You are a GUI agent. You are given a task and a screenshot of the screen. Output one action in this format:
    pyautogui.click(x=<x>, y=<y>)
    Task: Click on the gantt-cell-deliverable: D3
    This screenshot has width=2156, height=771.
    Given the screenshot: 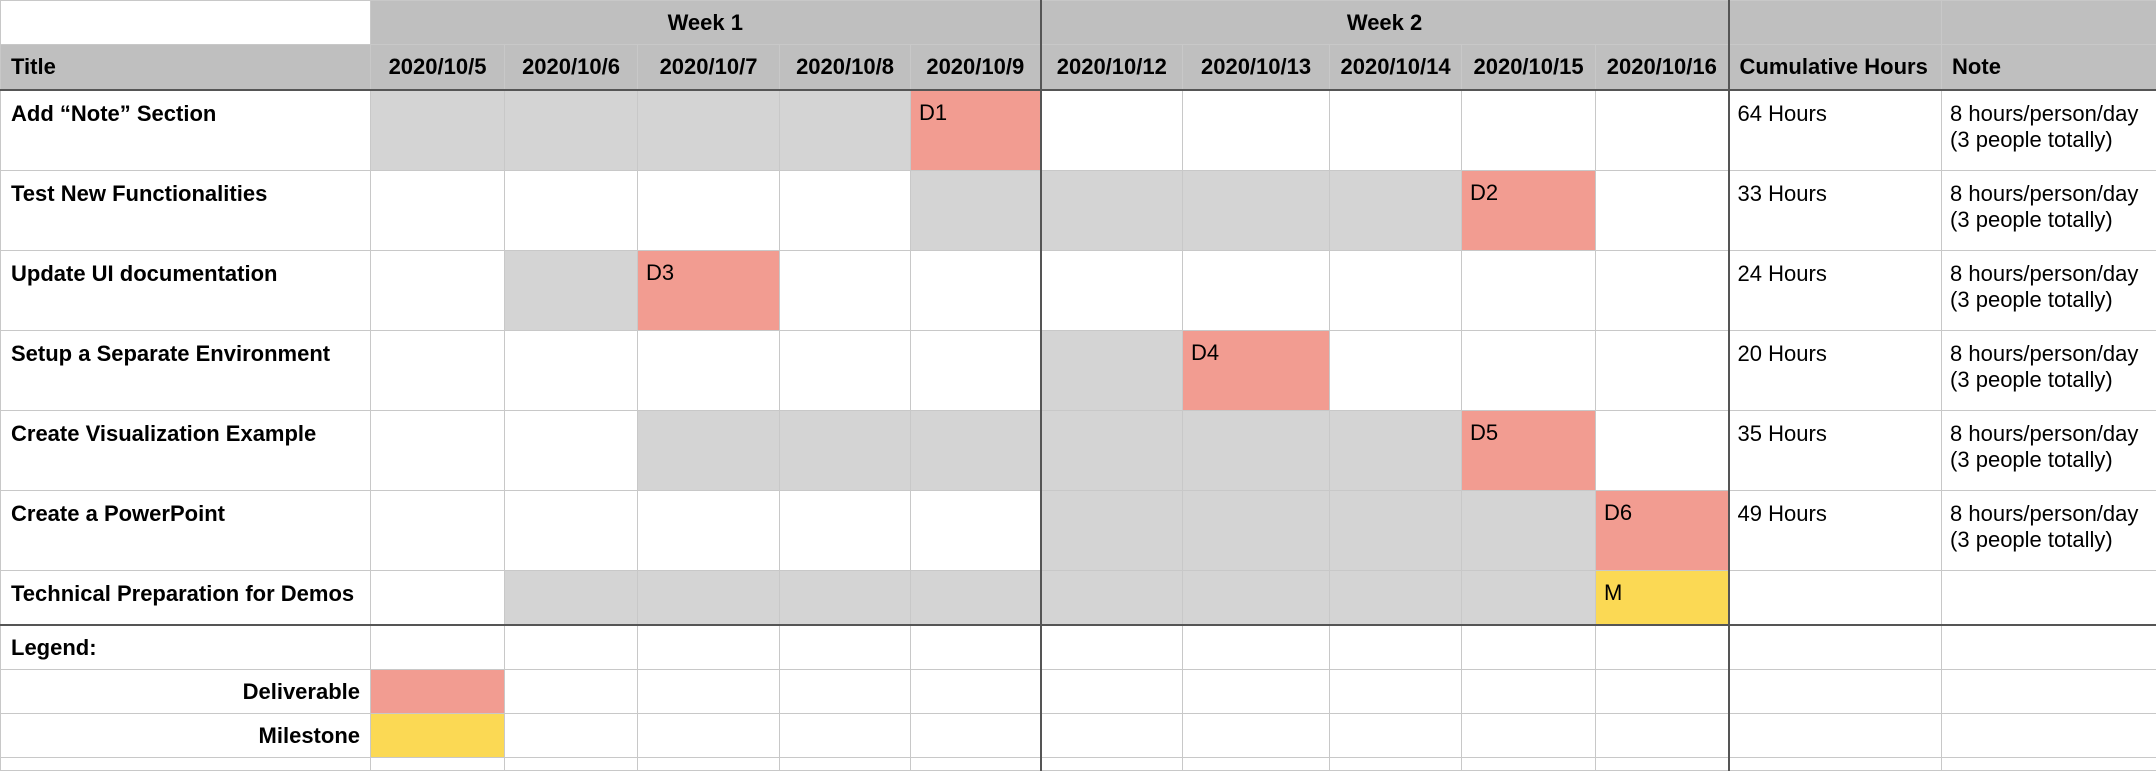 What is the action you would take?
    pyautogui.click(x=709, y=291)
    